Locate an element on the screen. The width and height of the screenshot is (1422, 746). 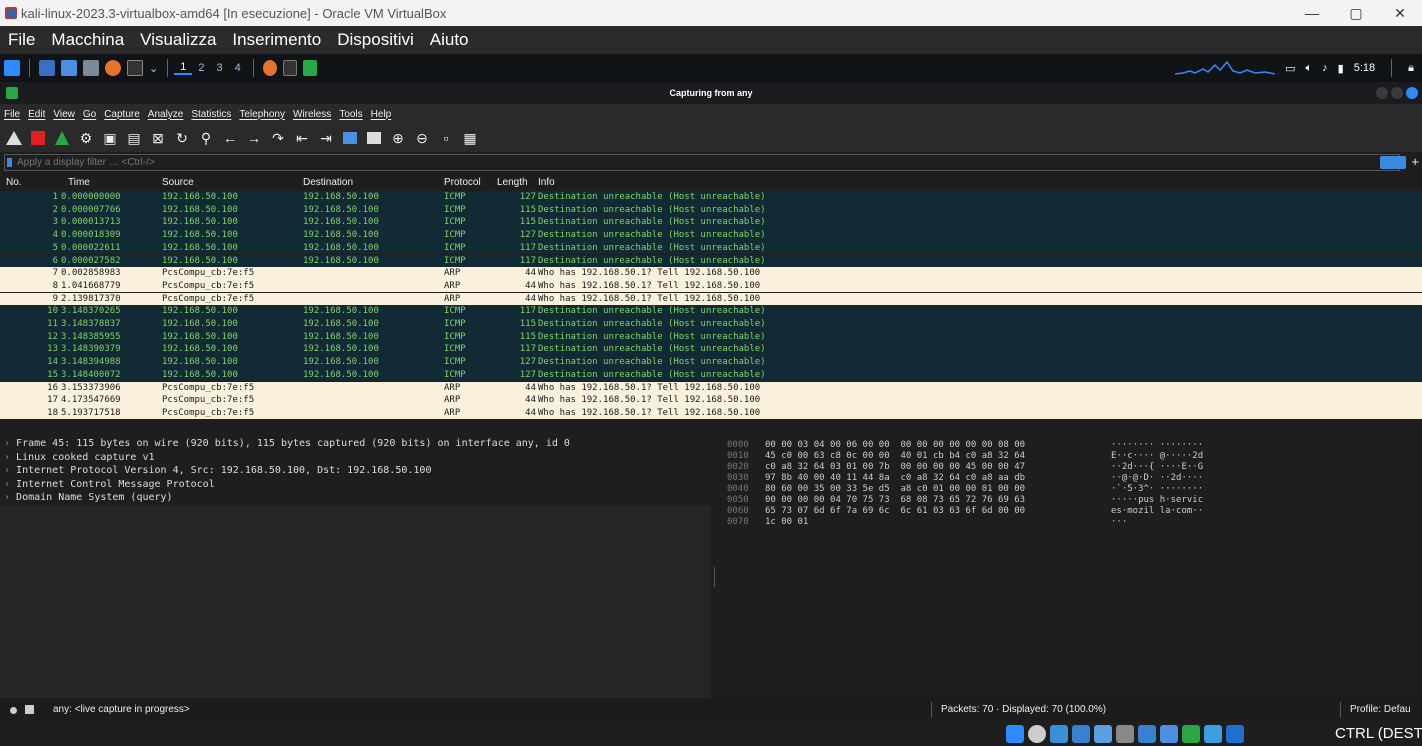
zoom-out-icon: ⊖ is located at coordinates (422, 138).